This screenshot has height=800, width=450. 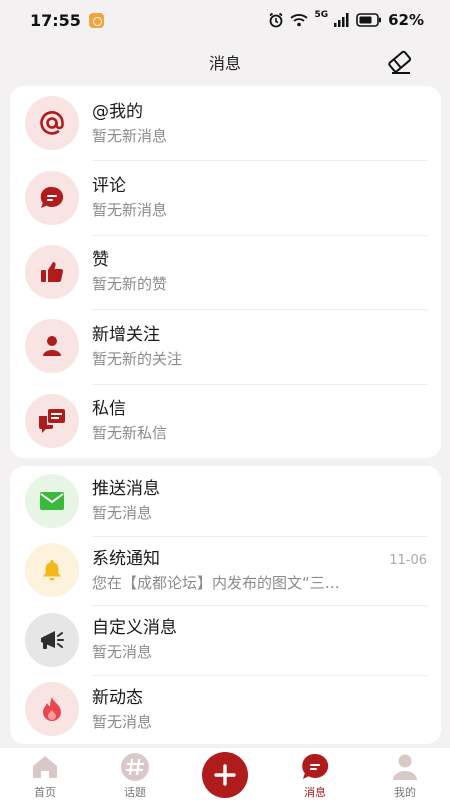 I want to click on profile-icon, so click(x=405, y=767).